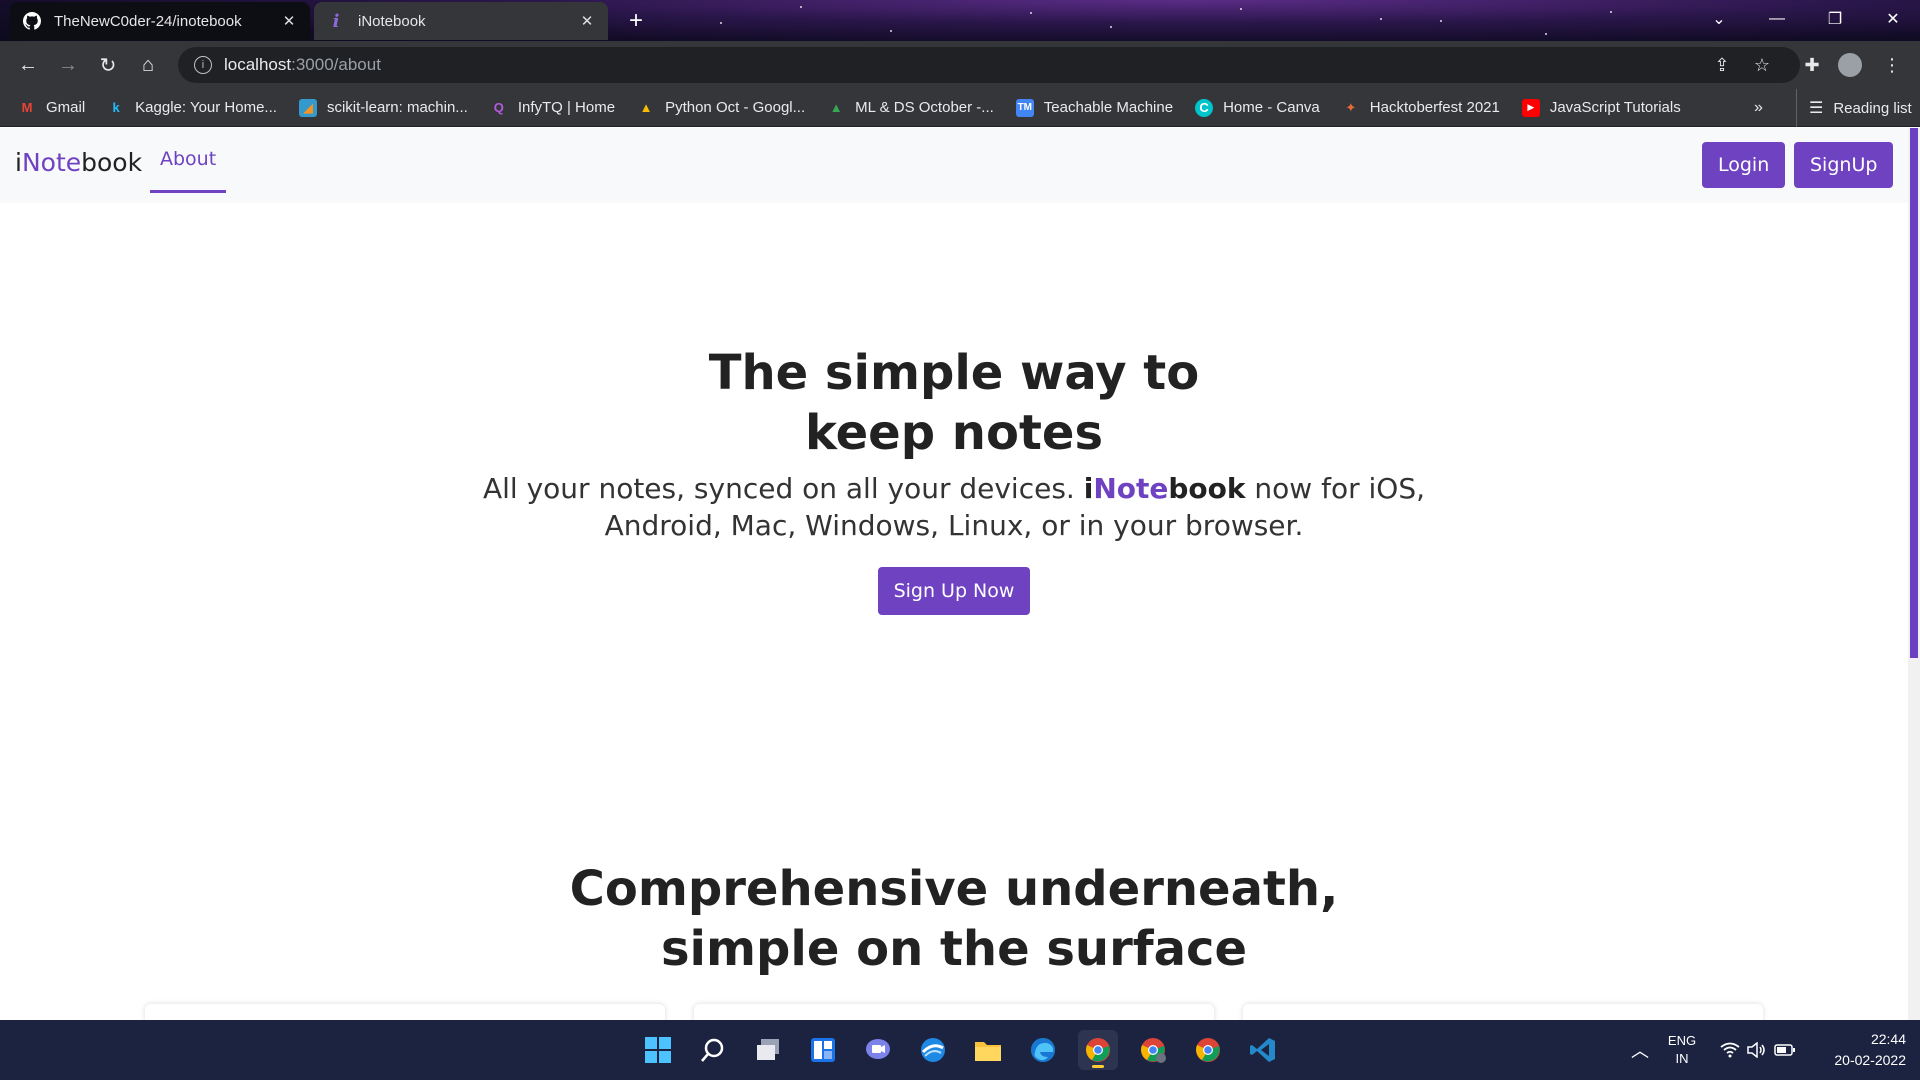  Describe the element at coordinates (1870, 1060) in the screenshot. I see `clock-date: 20-02-2022` at that location.